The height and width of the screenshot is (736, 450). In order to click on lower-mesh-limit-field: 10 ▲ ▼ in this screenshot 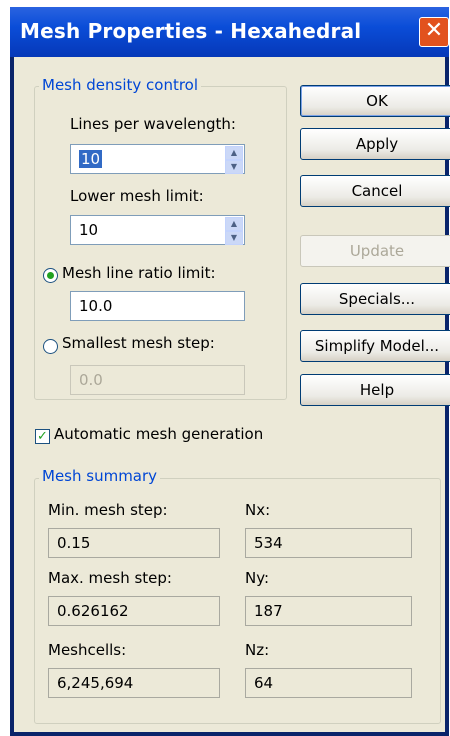, I will do `click(157, 230)`.